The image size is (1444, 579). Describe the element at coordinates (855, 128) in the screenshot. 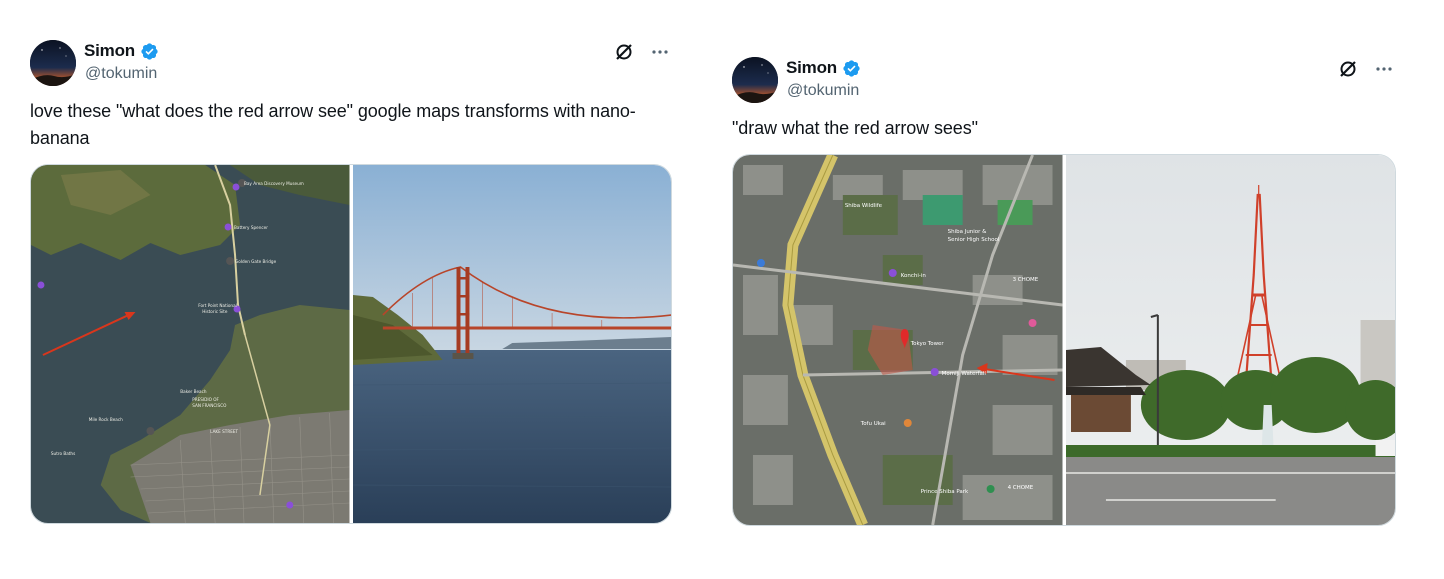

I see `tweet-text: "draw what the red arrow sees"` at that location.